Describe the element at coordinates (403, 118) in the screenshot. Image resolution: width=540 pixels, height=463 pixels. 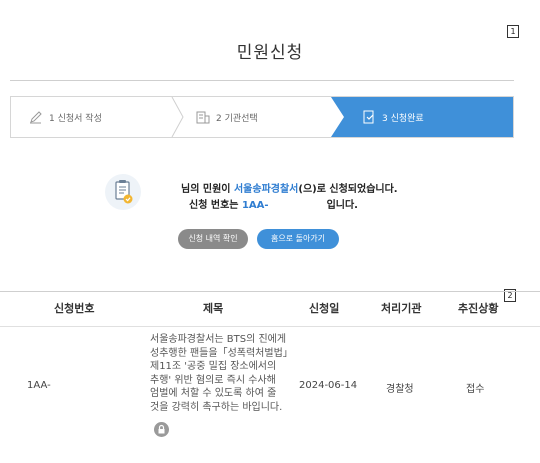
I see `step-label: 3 신청완료` at that location.